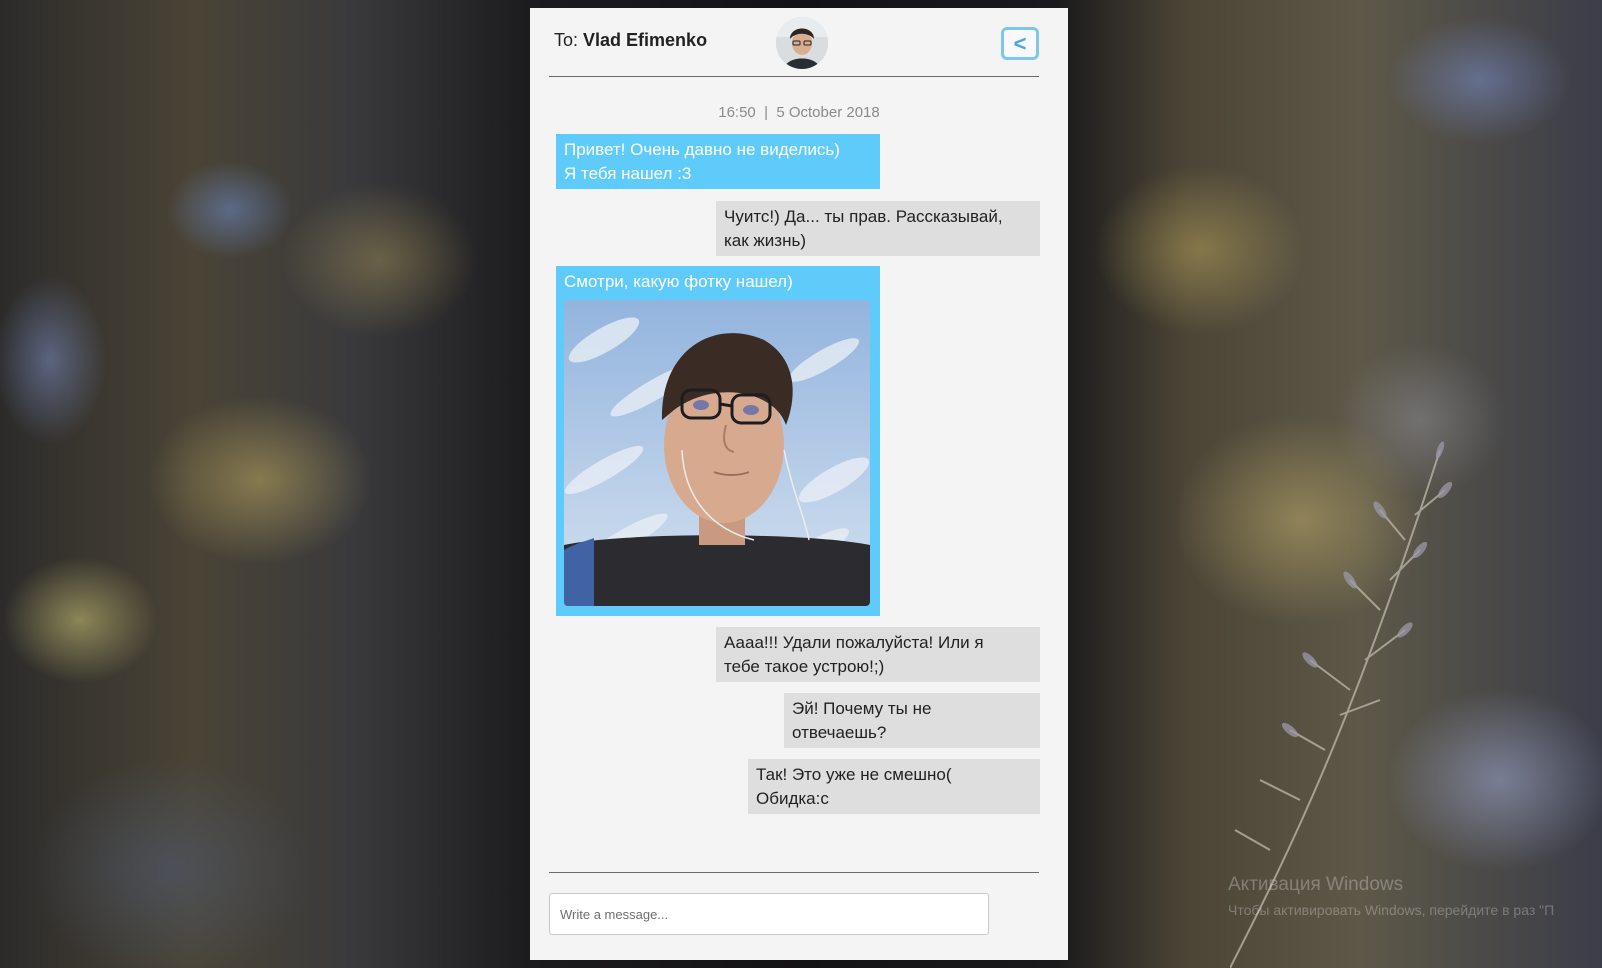  Describe the element at coordinates (799, 112) in the screenshot. I see `chat-timestamp: 16:50 | 5 October 2018` at that location.